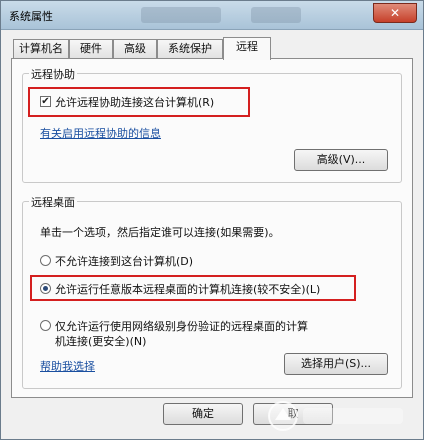  I want to click on tab-computer-name: 计算机名, so click(41, 48).